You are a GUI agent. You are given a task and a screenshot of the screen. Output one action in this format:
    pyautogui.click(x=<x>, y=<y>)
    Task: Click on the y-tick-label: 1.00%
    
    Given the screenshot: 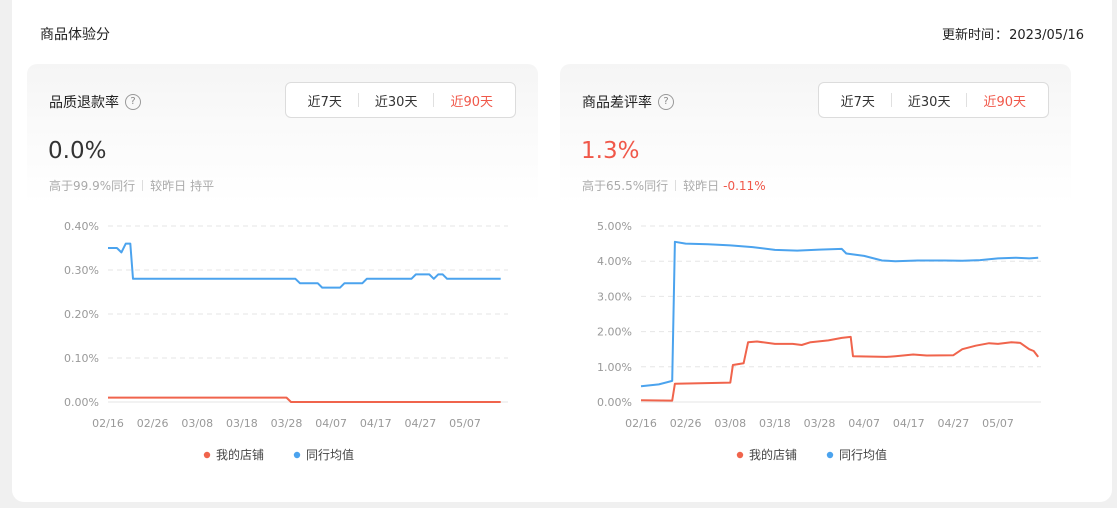 What is the action you would take?
    pyautogui.click(x=614, y=367)
    